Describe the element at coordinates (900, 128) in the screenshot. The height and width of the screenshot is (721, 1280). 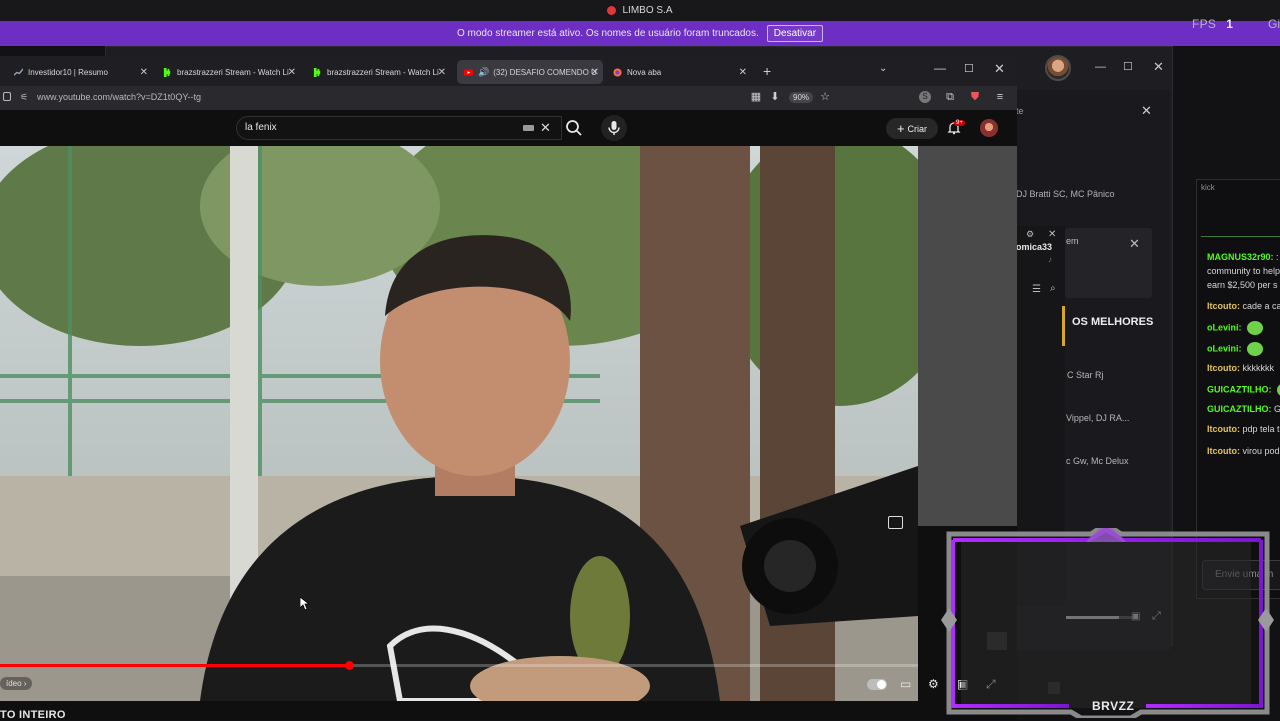
I see `plus-icon: +` at that location.